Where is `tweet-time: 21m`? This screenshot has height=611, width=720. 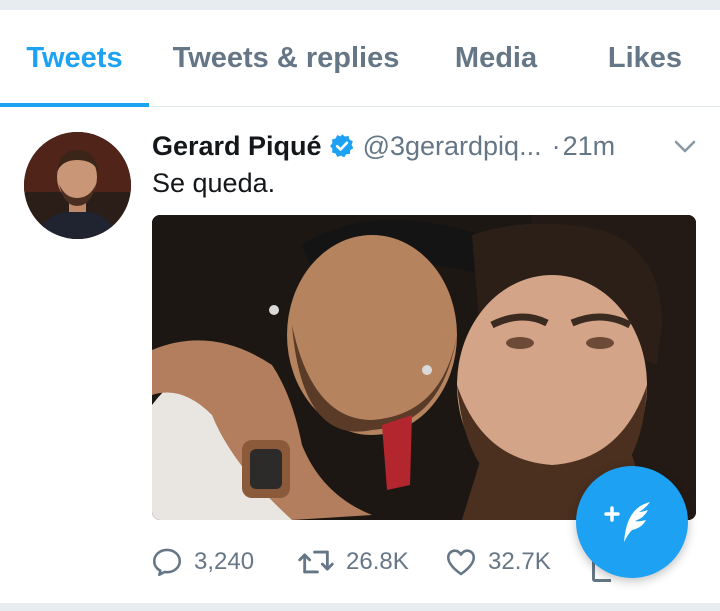
tweet-time: 21m is located at coordinates (589, 146).